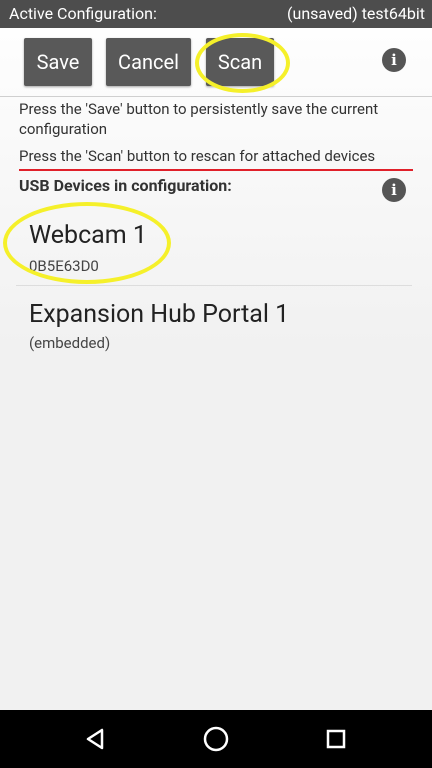 The image size is (432, 768). Describe the element at coordinates (159, 314) in the screenshot. I see `device-name: Expansion Hub Portal 1` at that location.